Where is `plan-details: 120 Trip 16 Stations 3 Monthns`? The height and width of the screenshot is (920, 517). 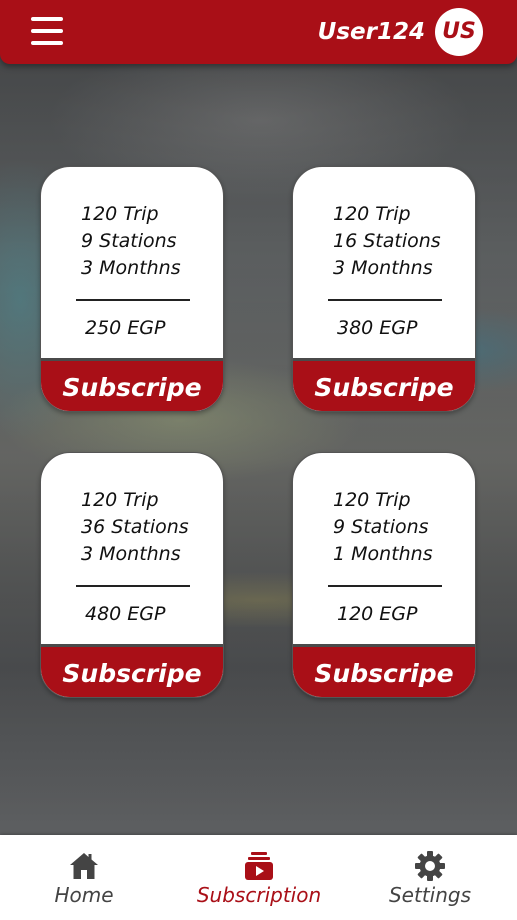
plan-details: 120 Trip 16 Stations 3 Monthns is located at coordinates (387, 241).